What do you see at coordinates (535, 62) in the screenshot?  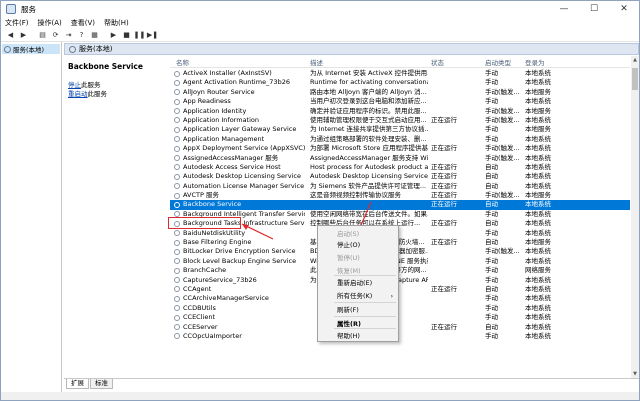 I see `column-logon-as: 登录为` at bounding box center [535, 62].